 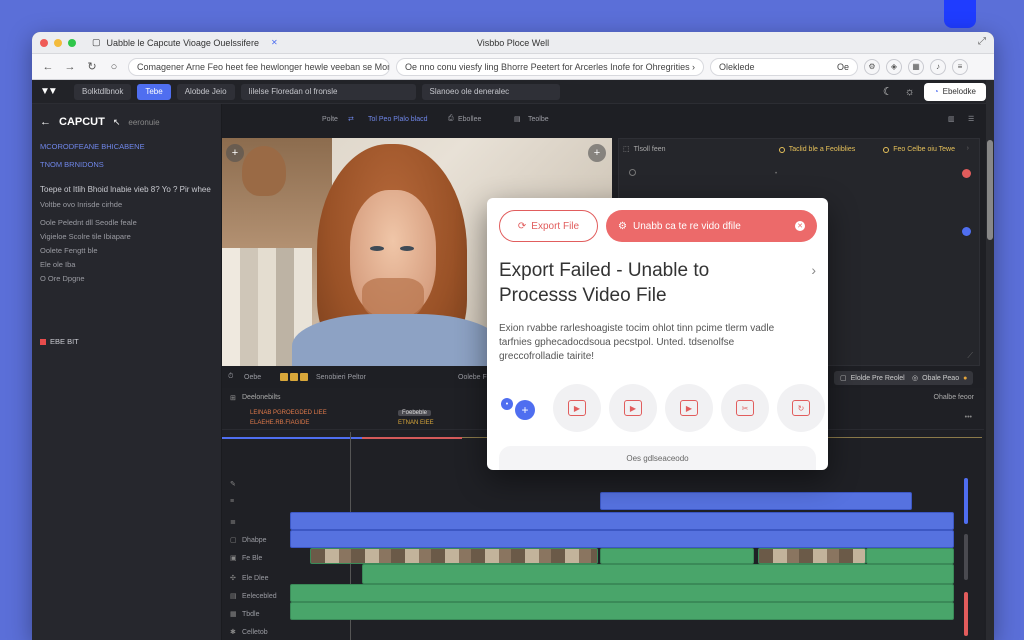 What do you see at coordinates (954, 91) in the screenshot?
I see `share-button: ◔ Ebelodke` at bounding box center [954, 91].